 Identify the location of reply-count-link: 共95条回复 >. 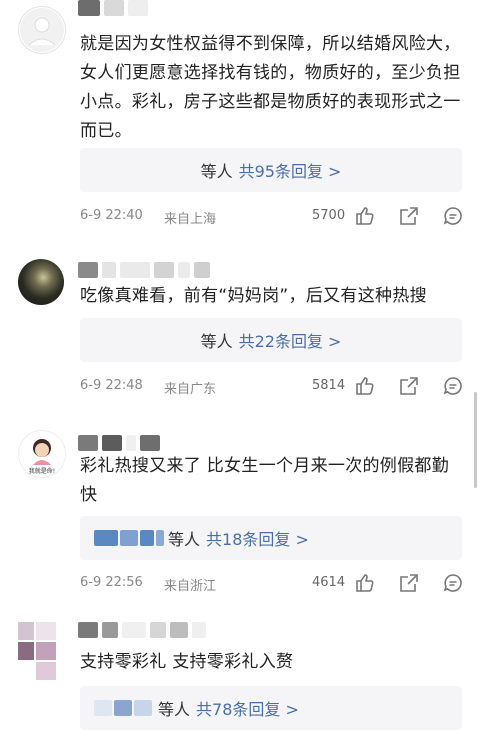
(290, 170).